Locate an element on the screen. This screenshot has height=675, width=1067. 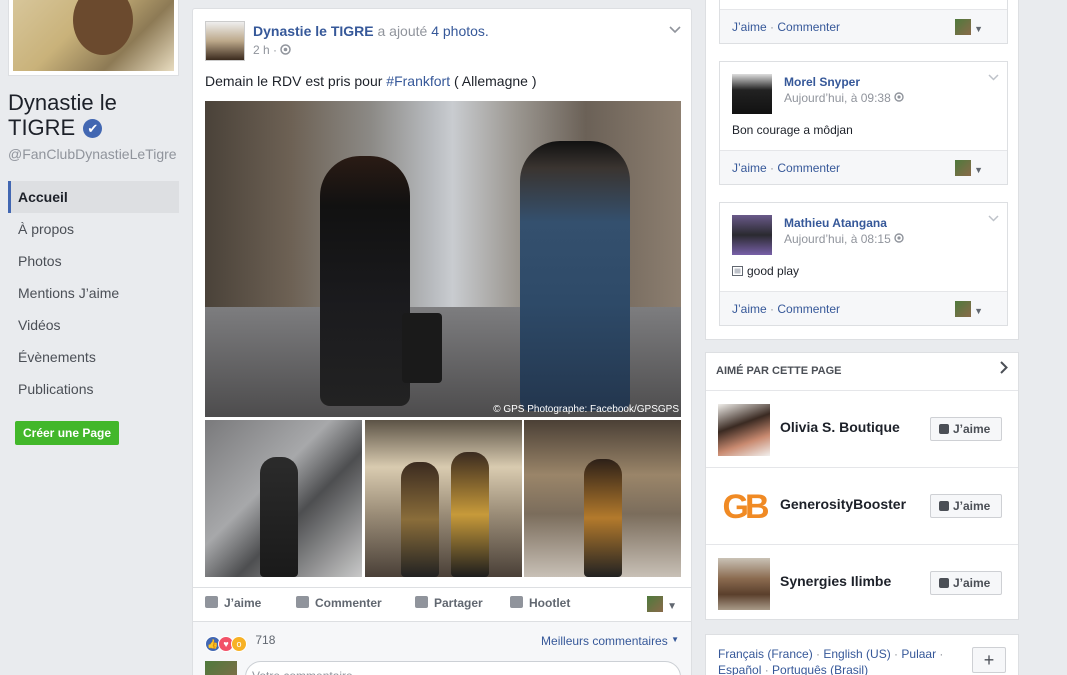
comment-author: Mathieu Atangana is located at coordinates (835, 223).